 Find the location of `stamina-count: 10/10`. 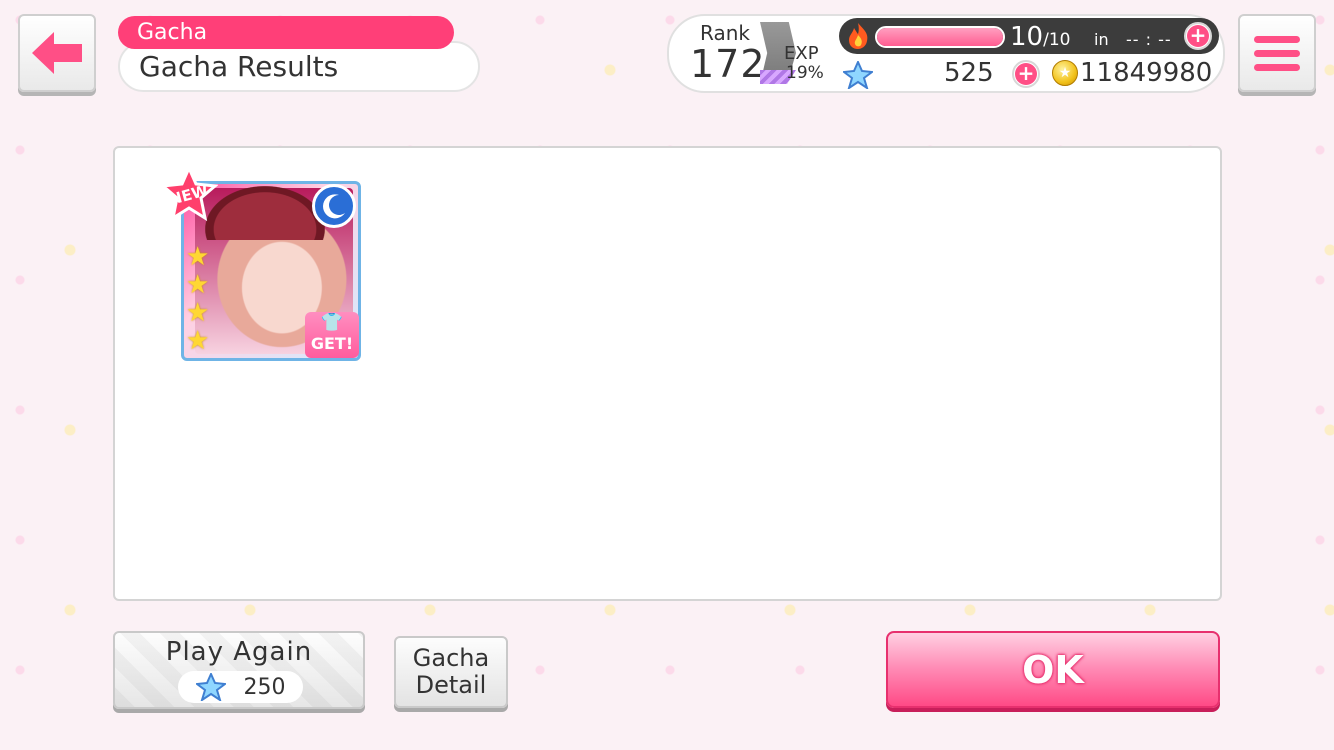

stamina-count: 10/10 is located at coordinates (1040, 37).